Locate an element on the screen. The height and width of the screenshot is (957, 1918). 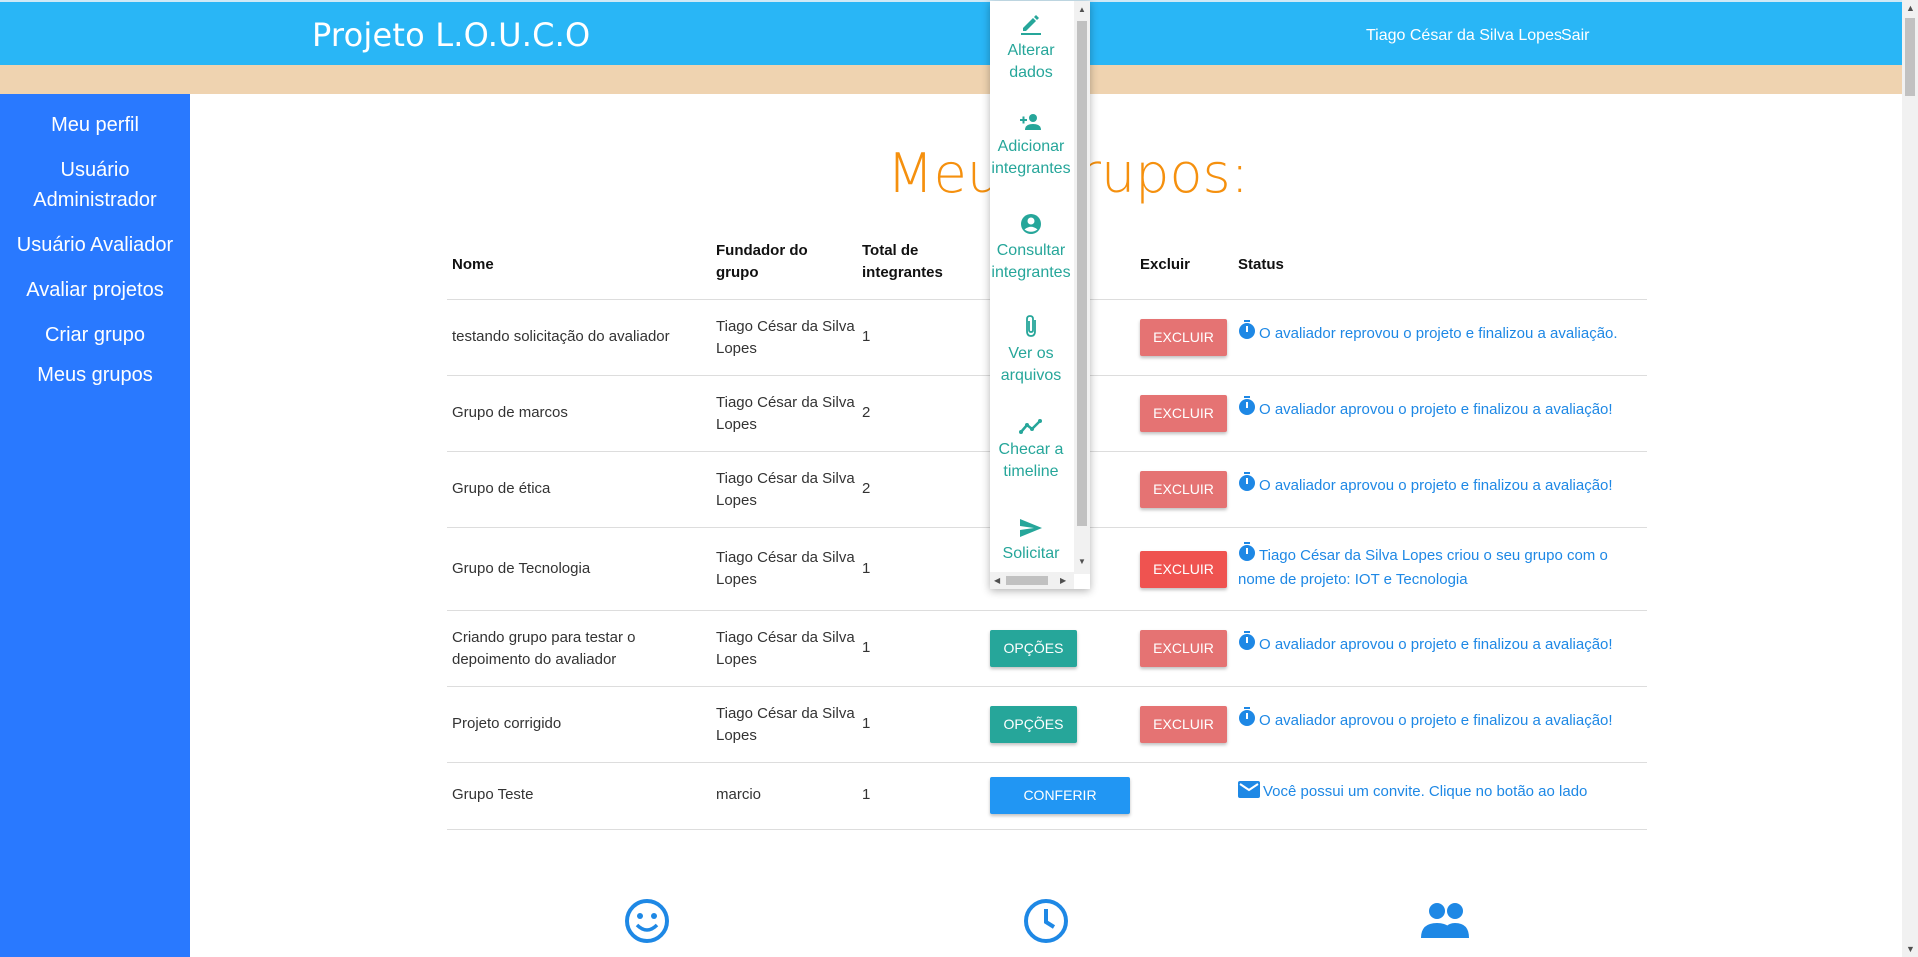
people-icon is located at coordinates (1445, 922).